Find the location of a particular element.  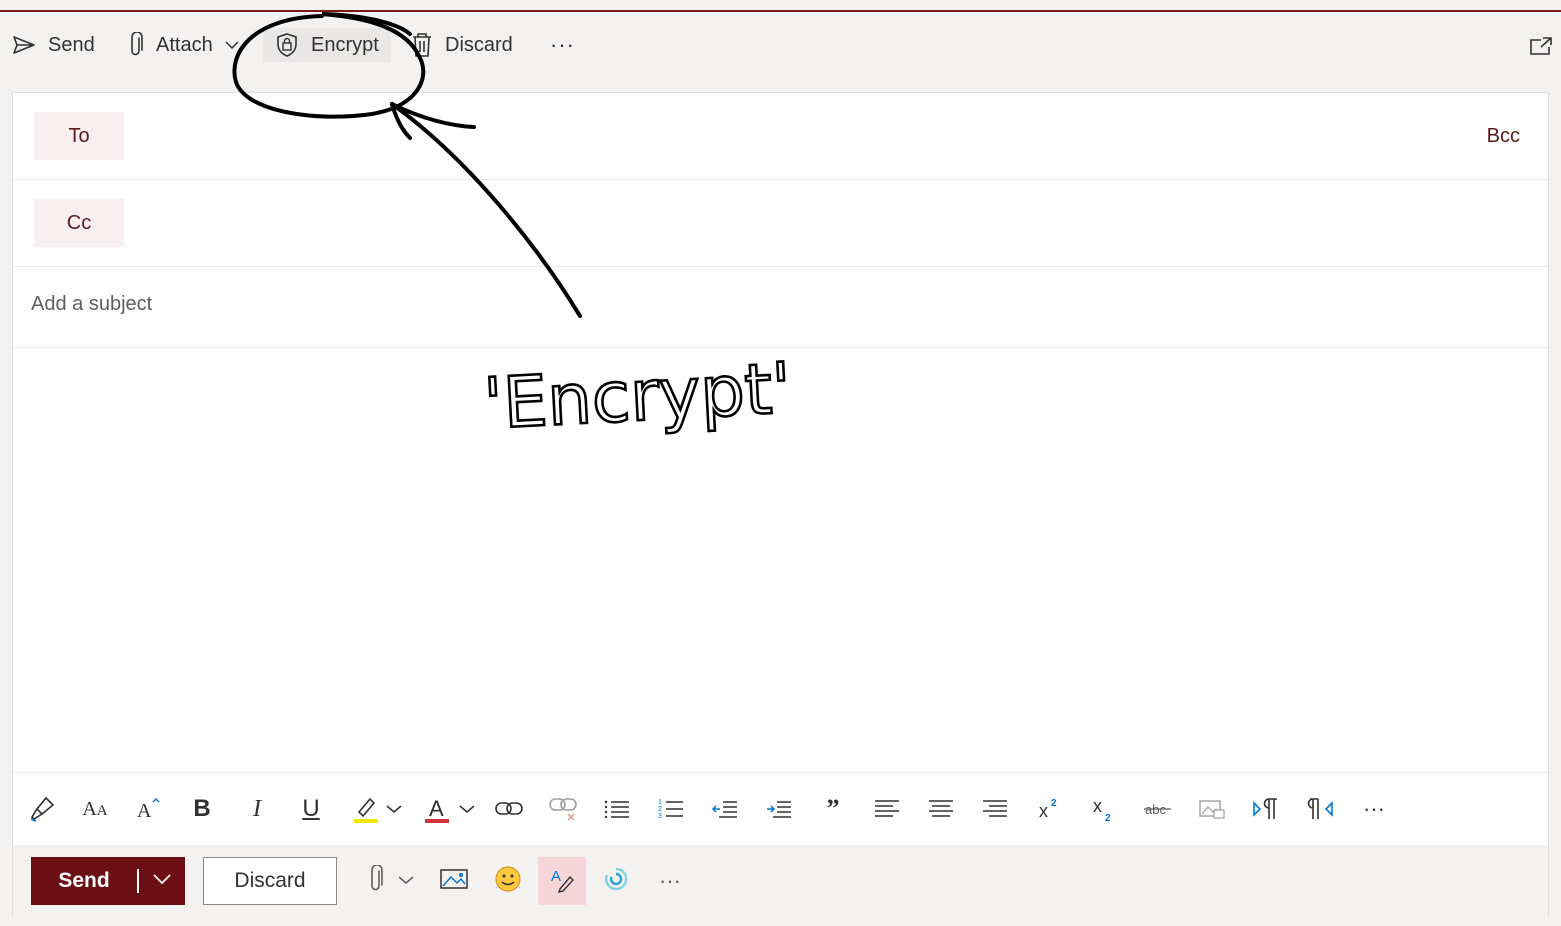

discard-command-label: Discard is located at coordinates (479, 44).